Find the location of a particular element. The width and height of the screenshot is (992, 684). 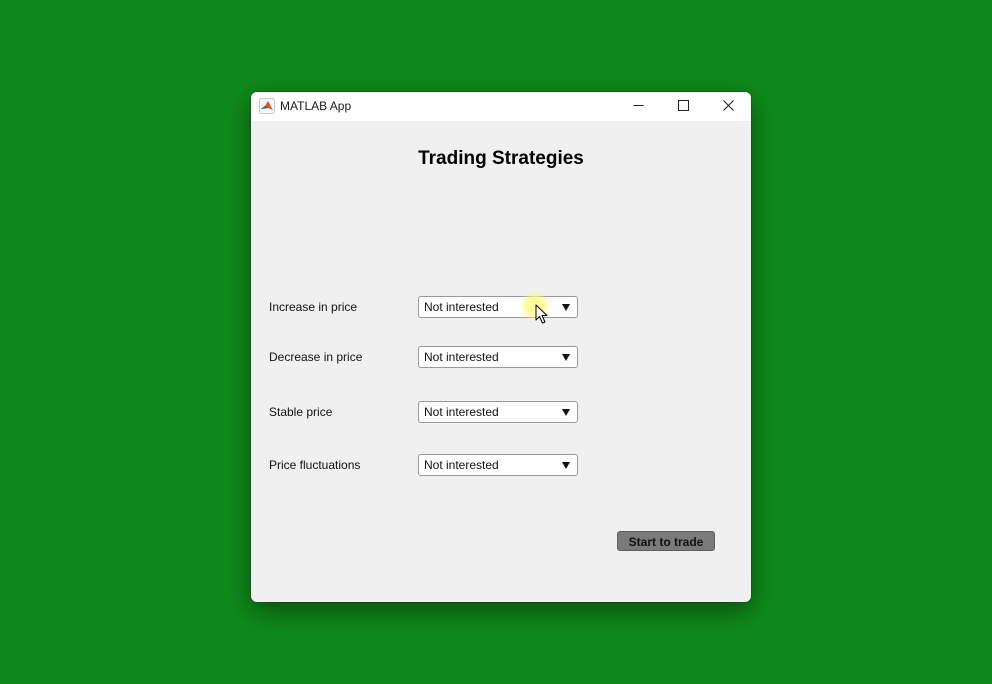

close-icon is located at coordinates (728, 107).